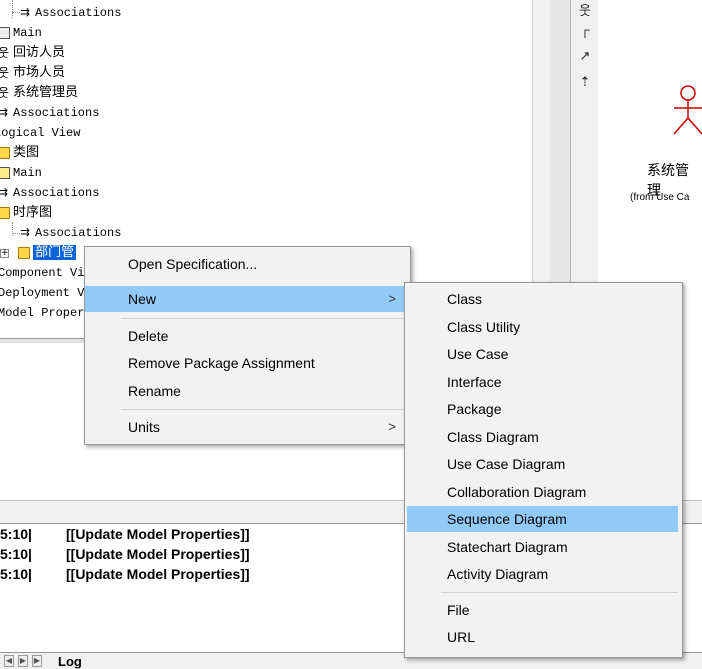  Describe the element at coordinates (543, 547) in the screenshot. I see `submenu-item-statechart-diagram: Statechart Diagram` at that location.